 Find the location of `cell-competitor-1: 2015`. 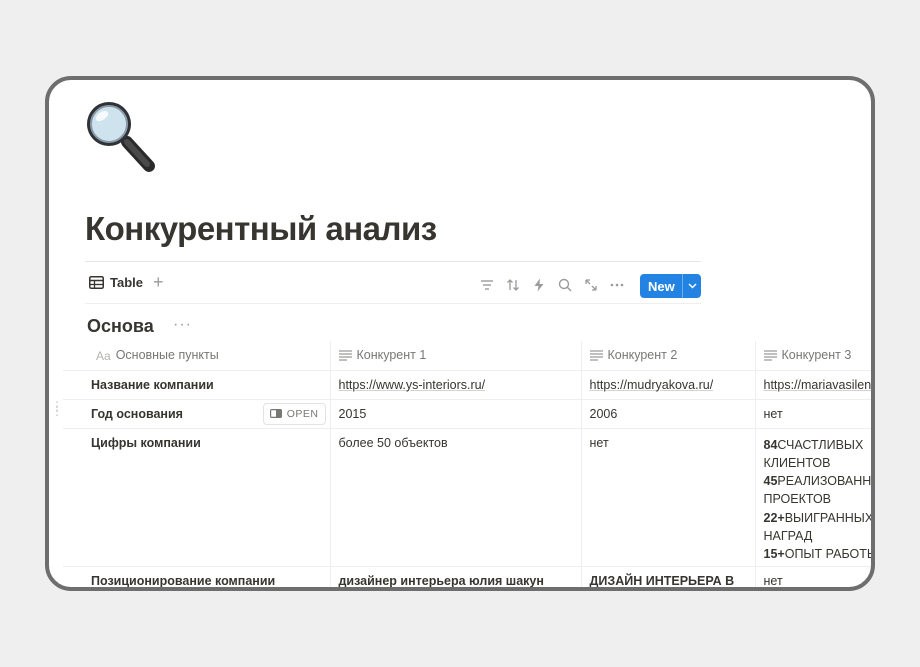

cell-competitor-1: 2015 is located at coordinates (455, 414).